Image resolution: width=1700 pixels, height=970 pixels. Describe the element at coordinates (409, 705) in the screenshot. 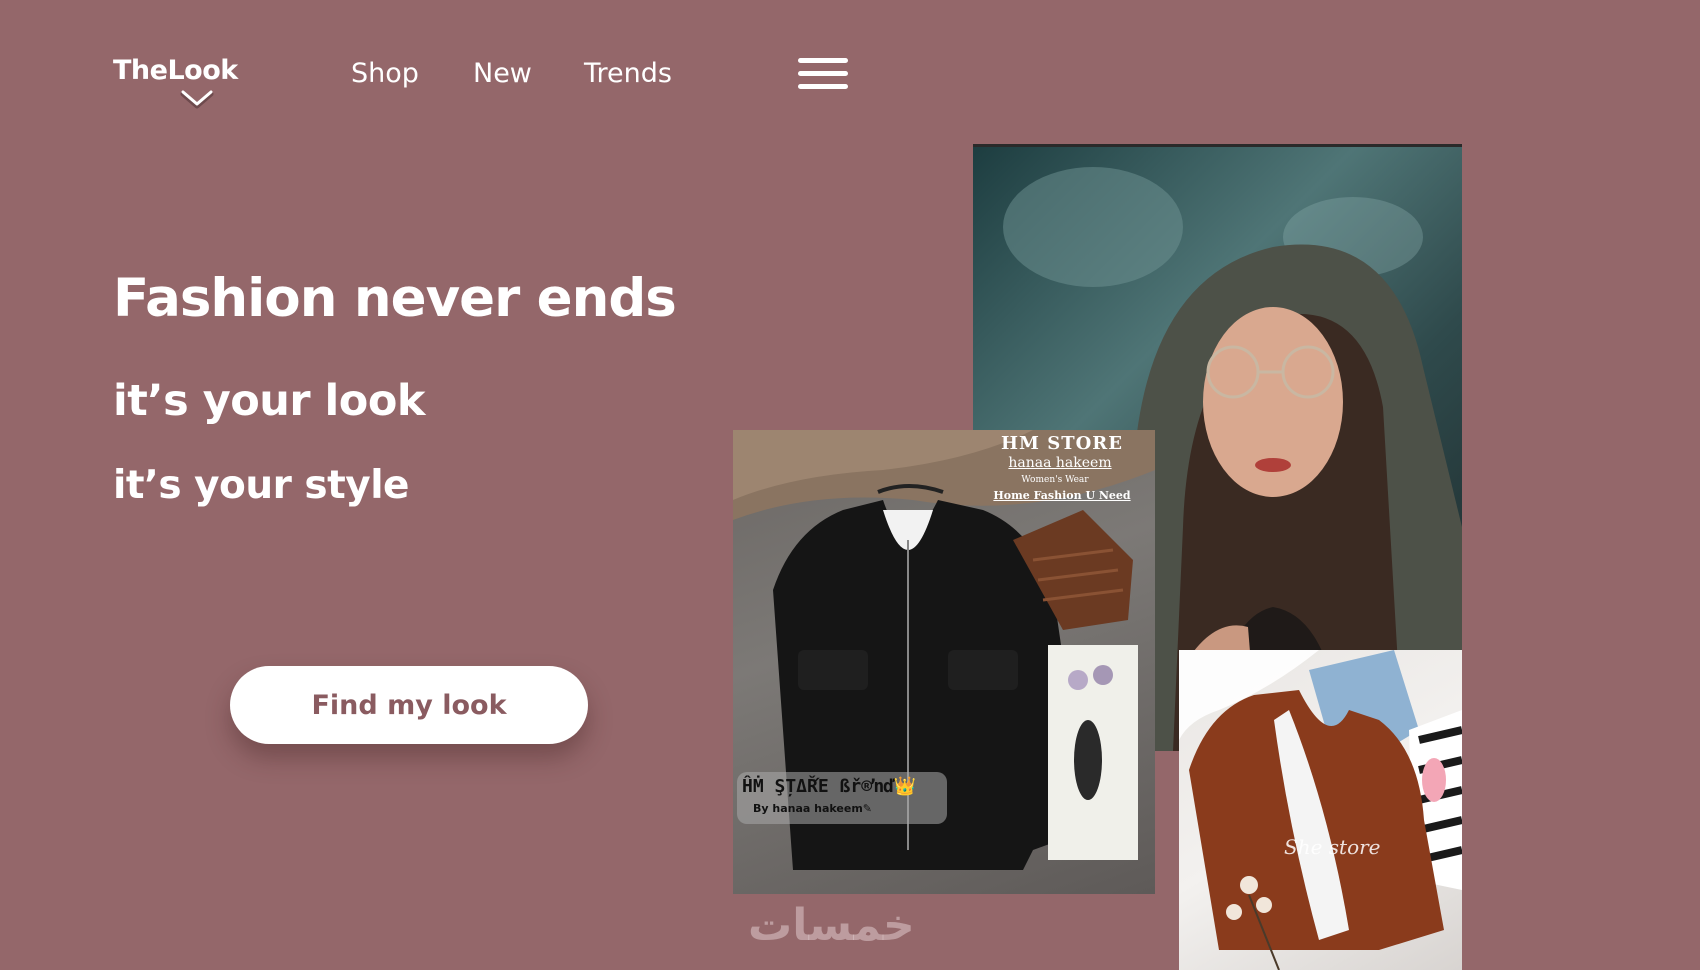

I see `find-my-look-button: Find my look` at that location.